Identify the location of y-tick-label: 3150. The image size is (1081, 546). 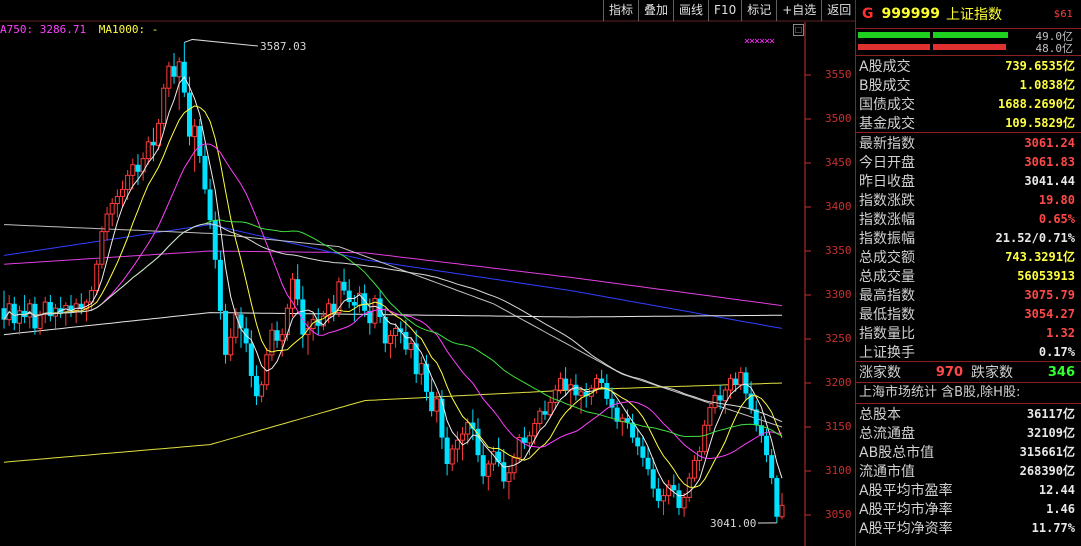
(838, 426).